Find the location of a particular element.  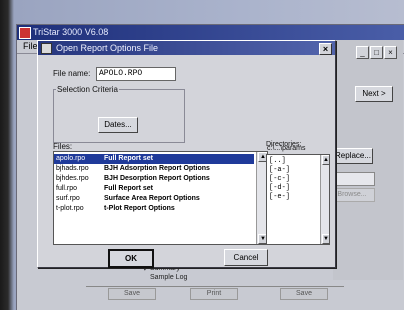

scroll-up-icon: ▲ is located at coordinates (325, 160).